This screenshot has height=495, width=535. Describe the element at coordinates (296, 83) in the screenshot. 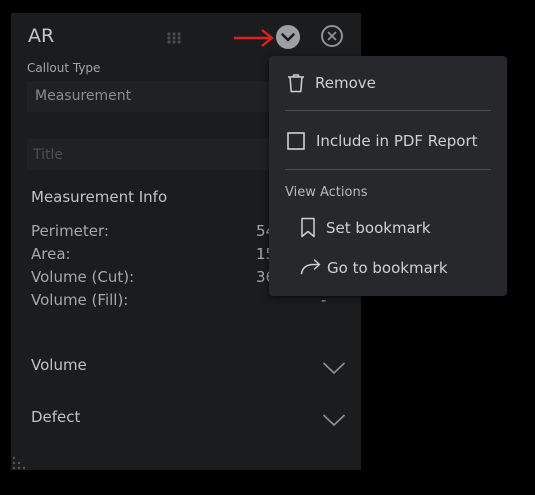

I see `trash-icon` at that location.